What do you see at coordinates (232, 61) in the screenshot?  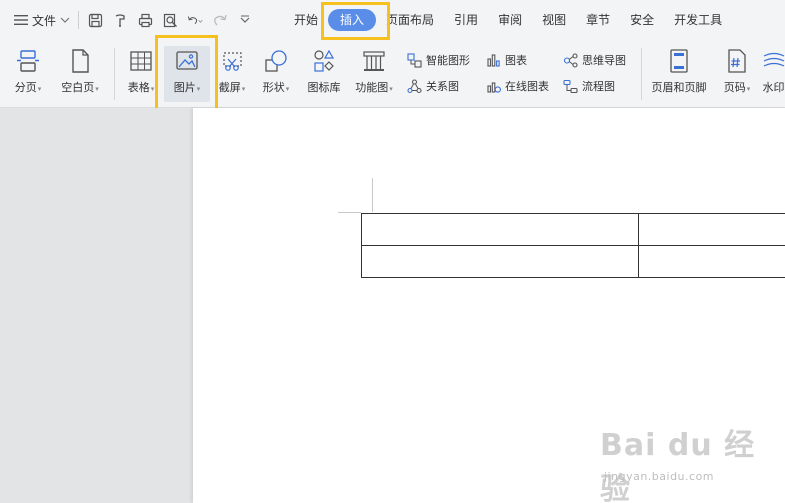 I see `screenshot-icon` at bounding box center [232, 61].